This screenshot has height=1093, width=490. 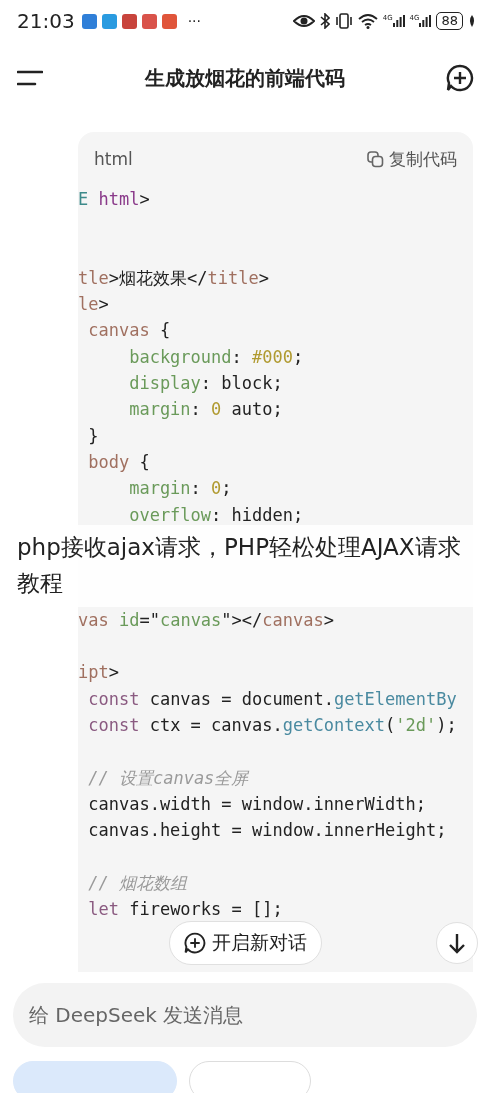 I want to click on code-line: E html>, so click(x=114, y=199).